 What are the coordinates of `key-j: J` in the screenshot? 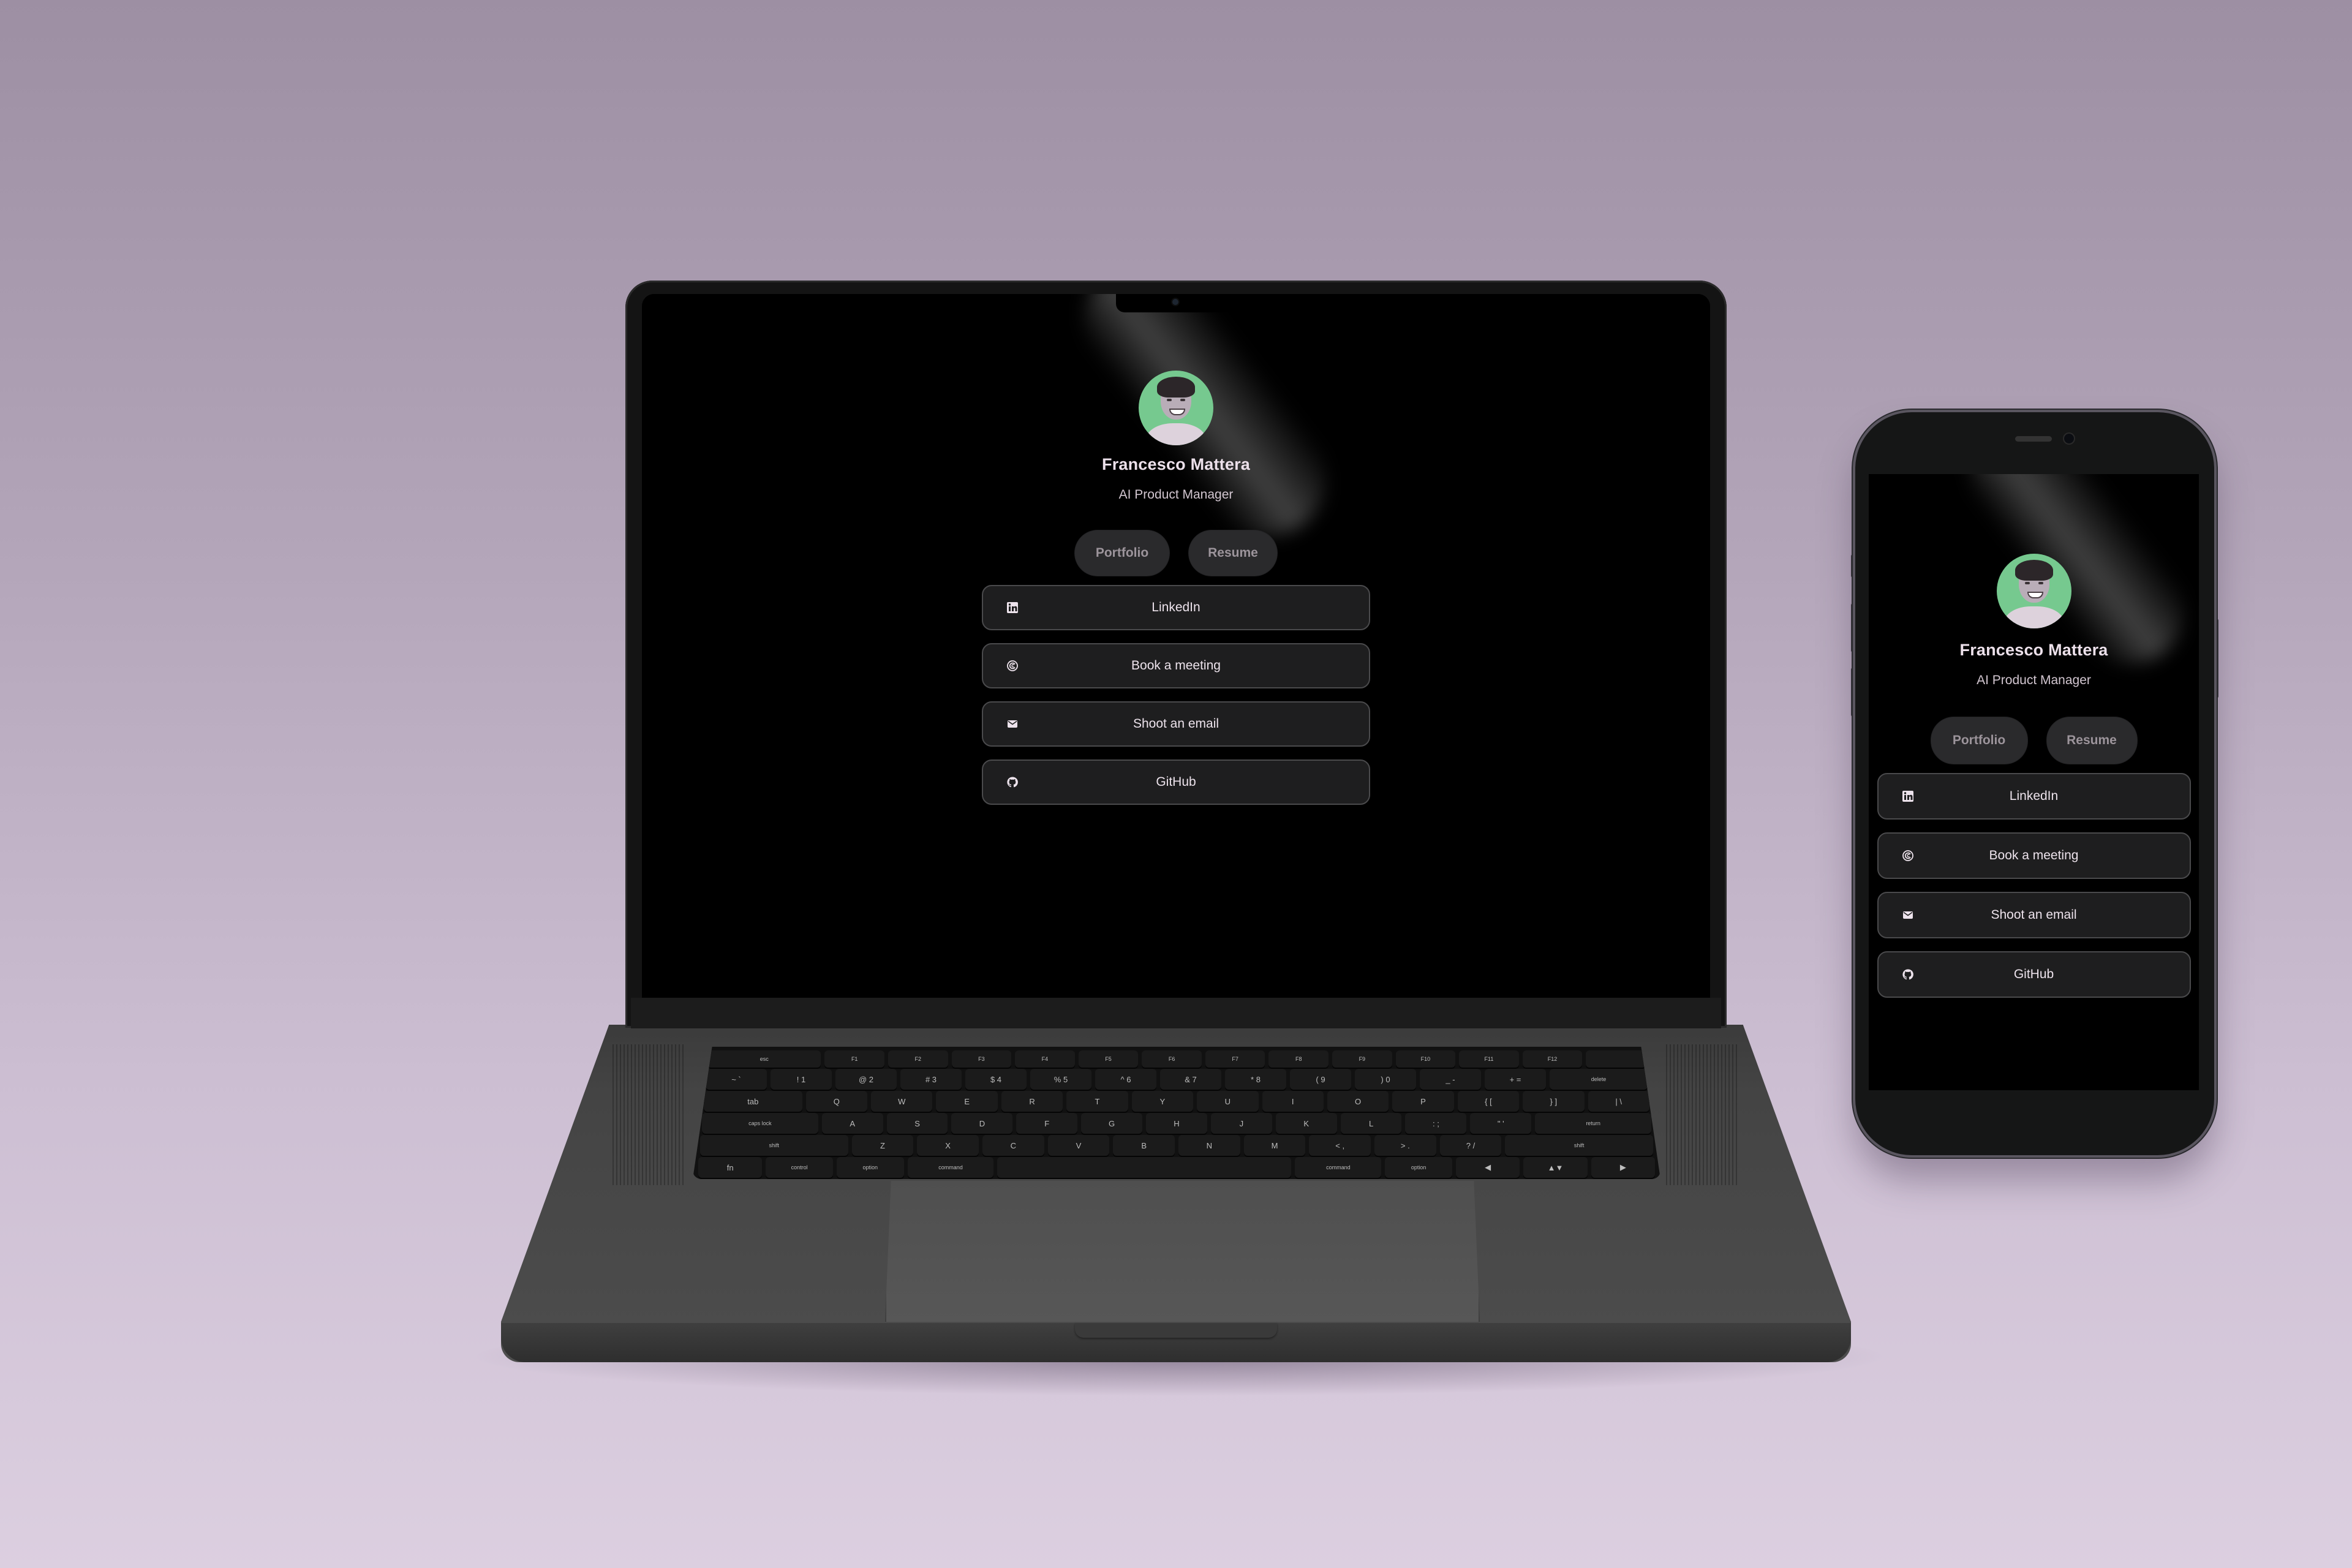 It's located at (1241, 1123).